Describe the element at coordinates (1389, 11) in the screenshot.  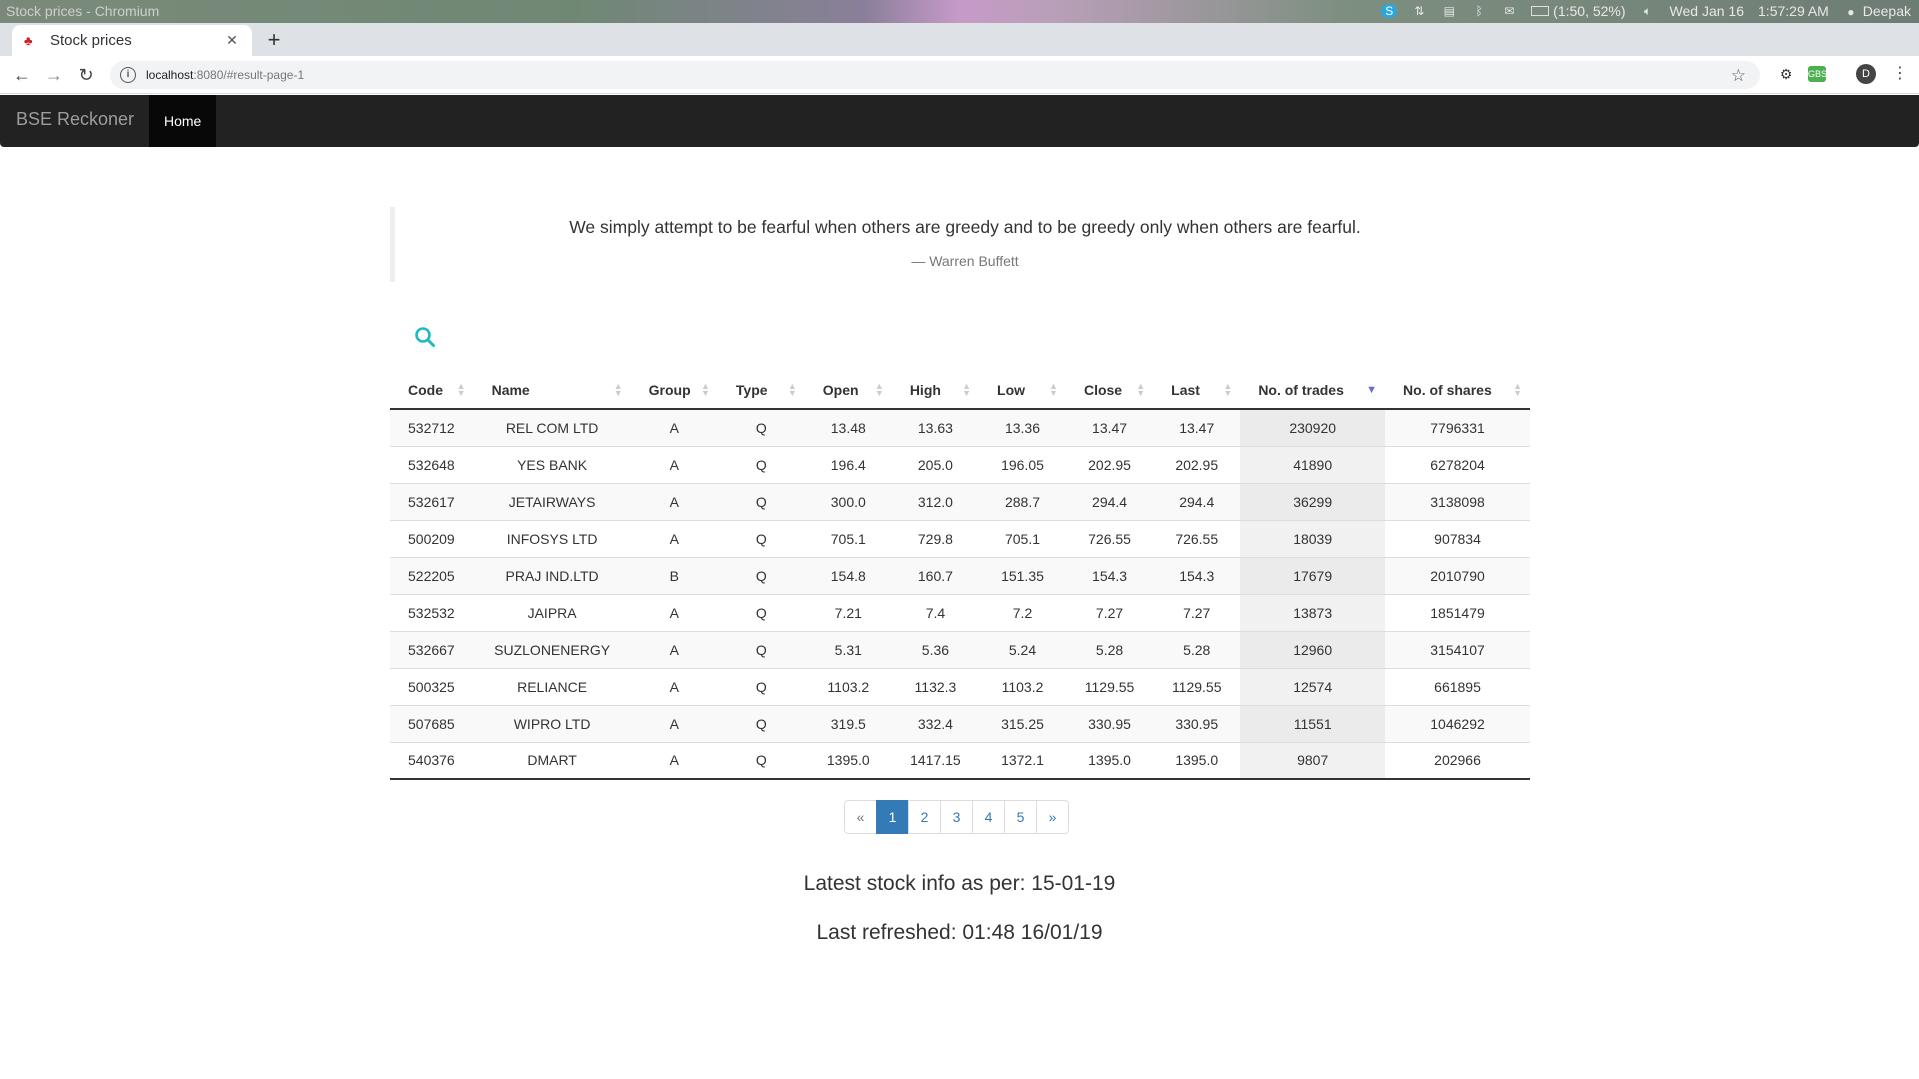
I see `skype-icon: S` at that location.